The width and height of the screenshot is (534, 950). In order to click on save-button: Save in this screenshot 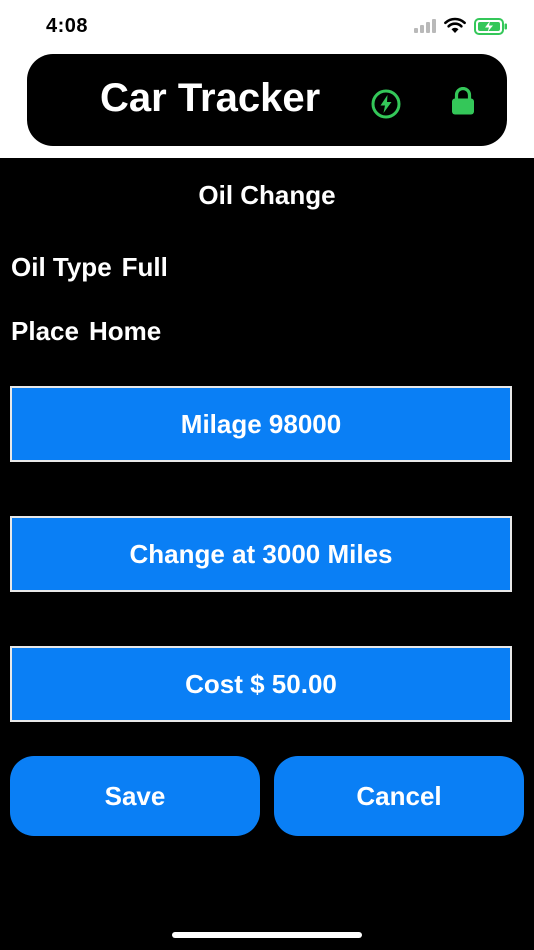, I will do `click(135, 796)`.